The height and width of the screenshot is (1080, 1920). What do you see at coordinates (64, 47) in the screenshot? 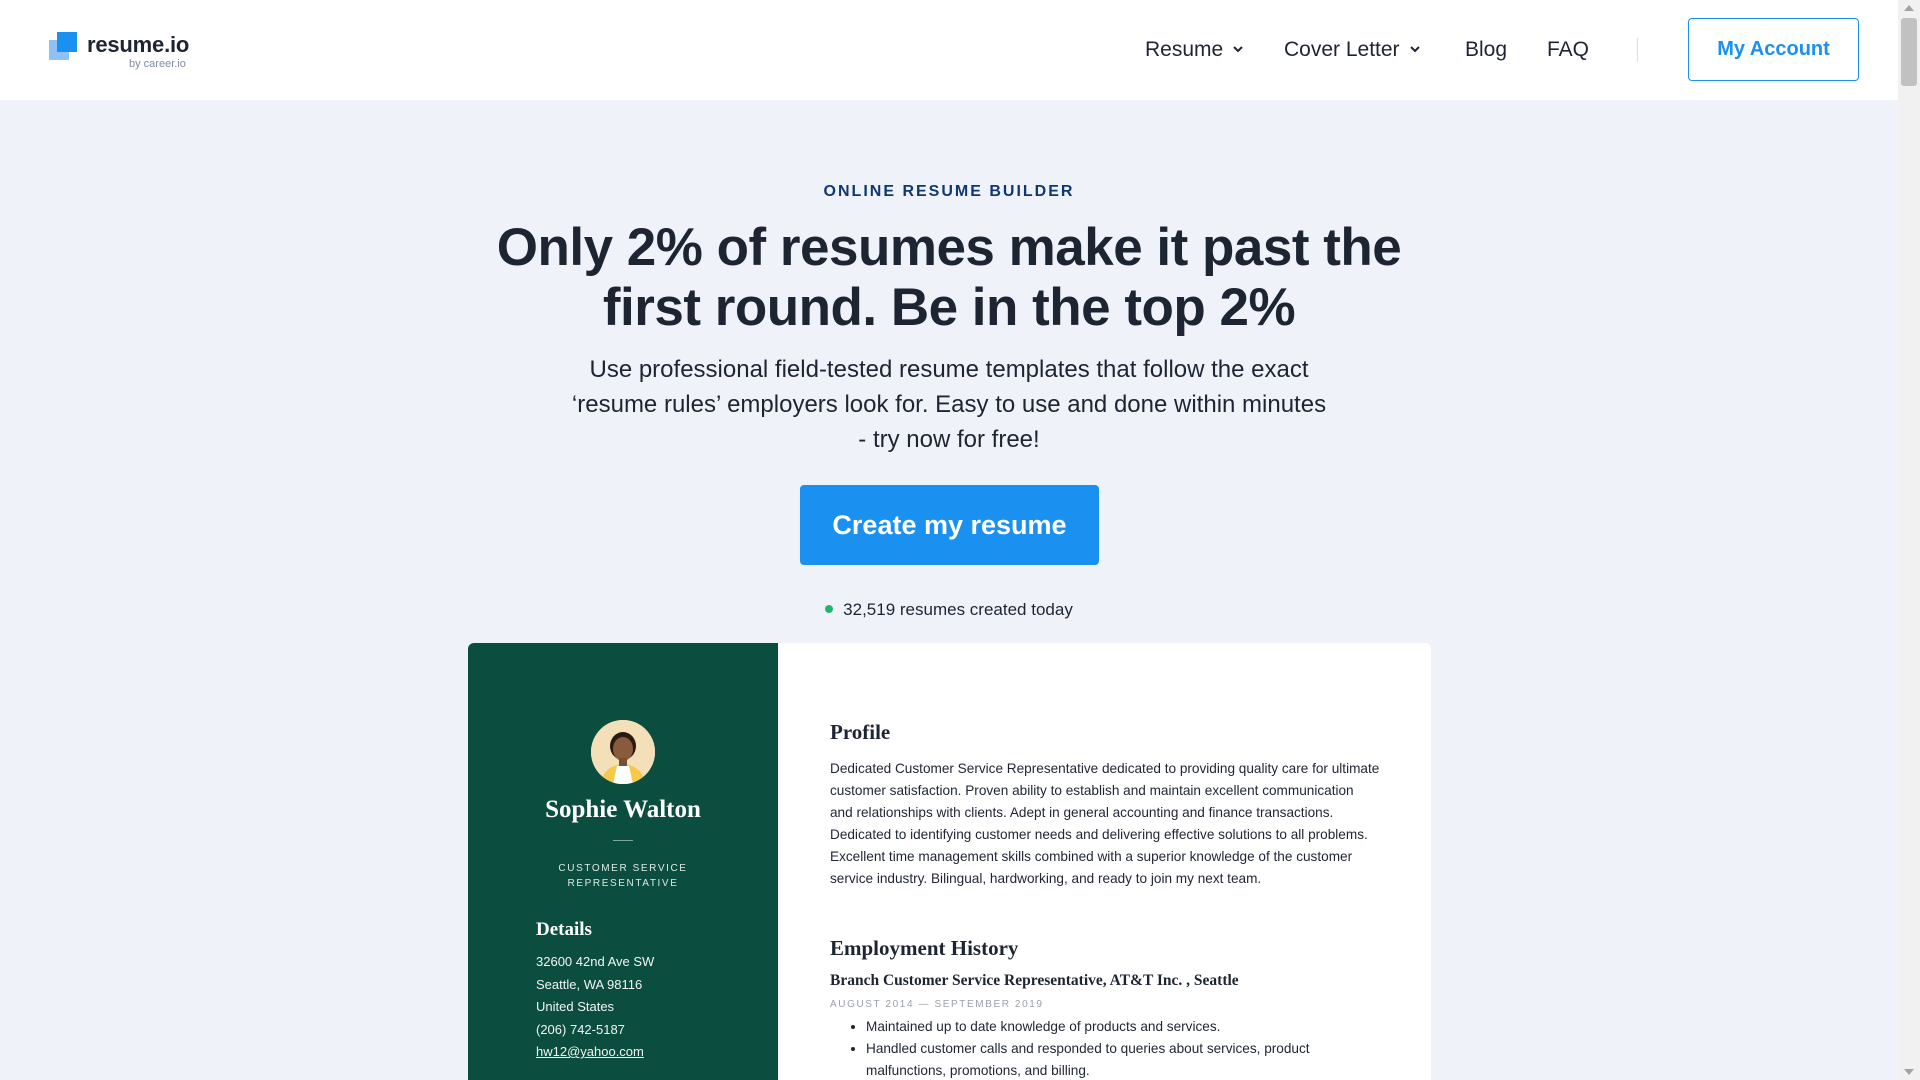
I see `logo-icon` at bounding box center [64, 47].